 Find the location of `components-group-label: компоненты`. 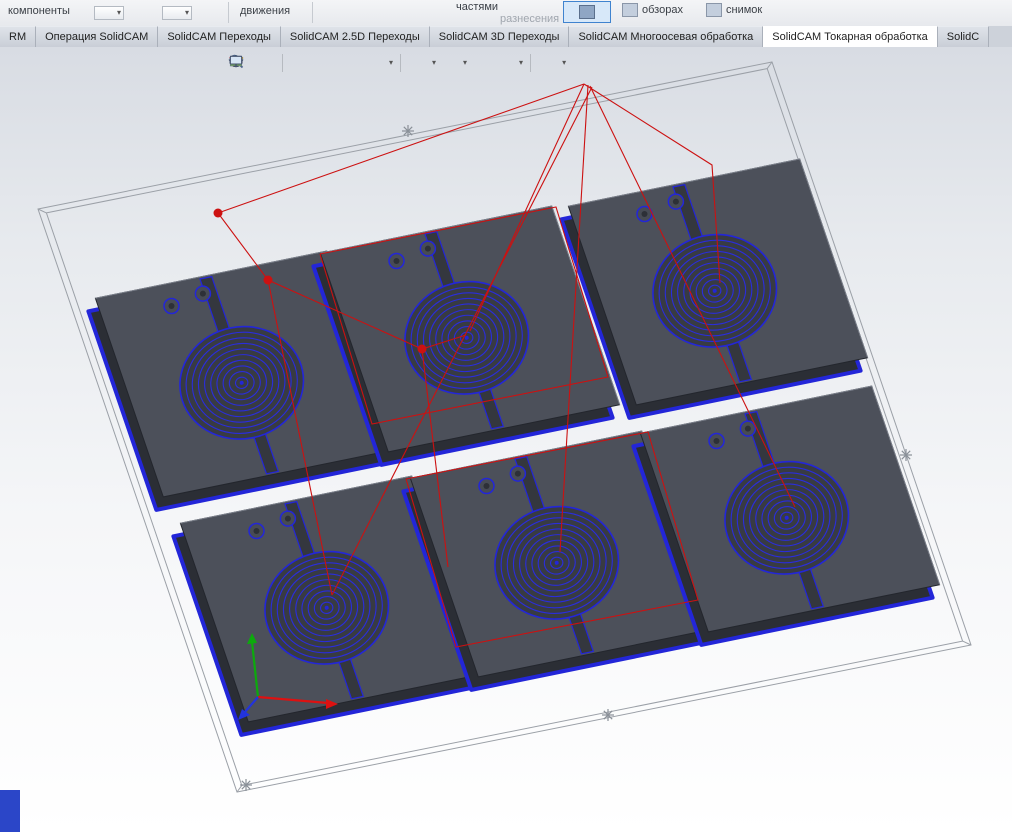

components-group-label: компоненты is located at coordinates (39, 11).